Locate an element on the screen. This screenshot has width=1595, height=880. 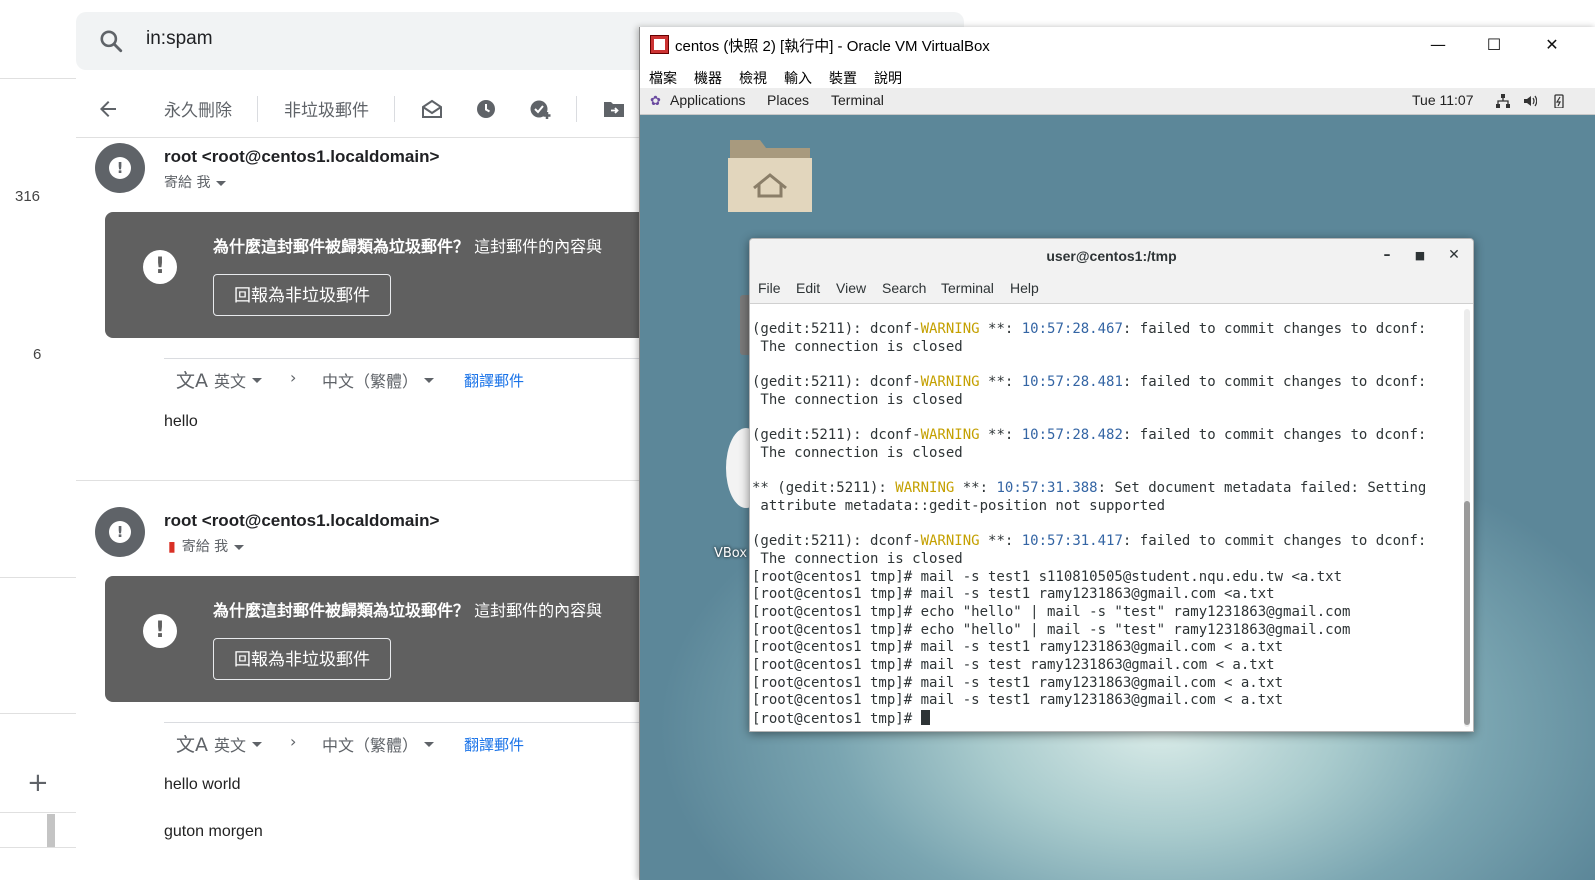
banner-title: 為什麼這封郵件被歸類為垃圾郵件？ 這封郵件的內容與 is located at coordinates (407, 245).